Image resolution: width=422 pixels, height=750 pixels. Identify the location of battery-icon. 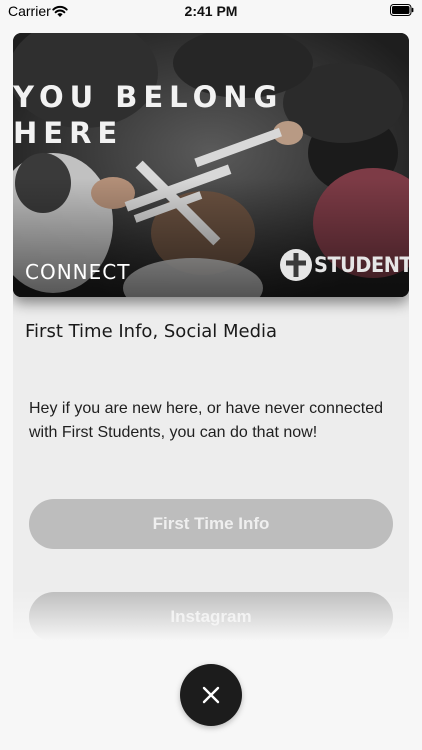
(402, 10).